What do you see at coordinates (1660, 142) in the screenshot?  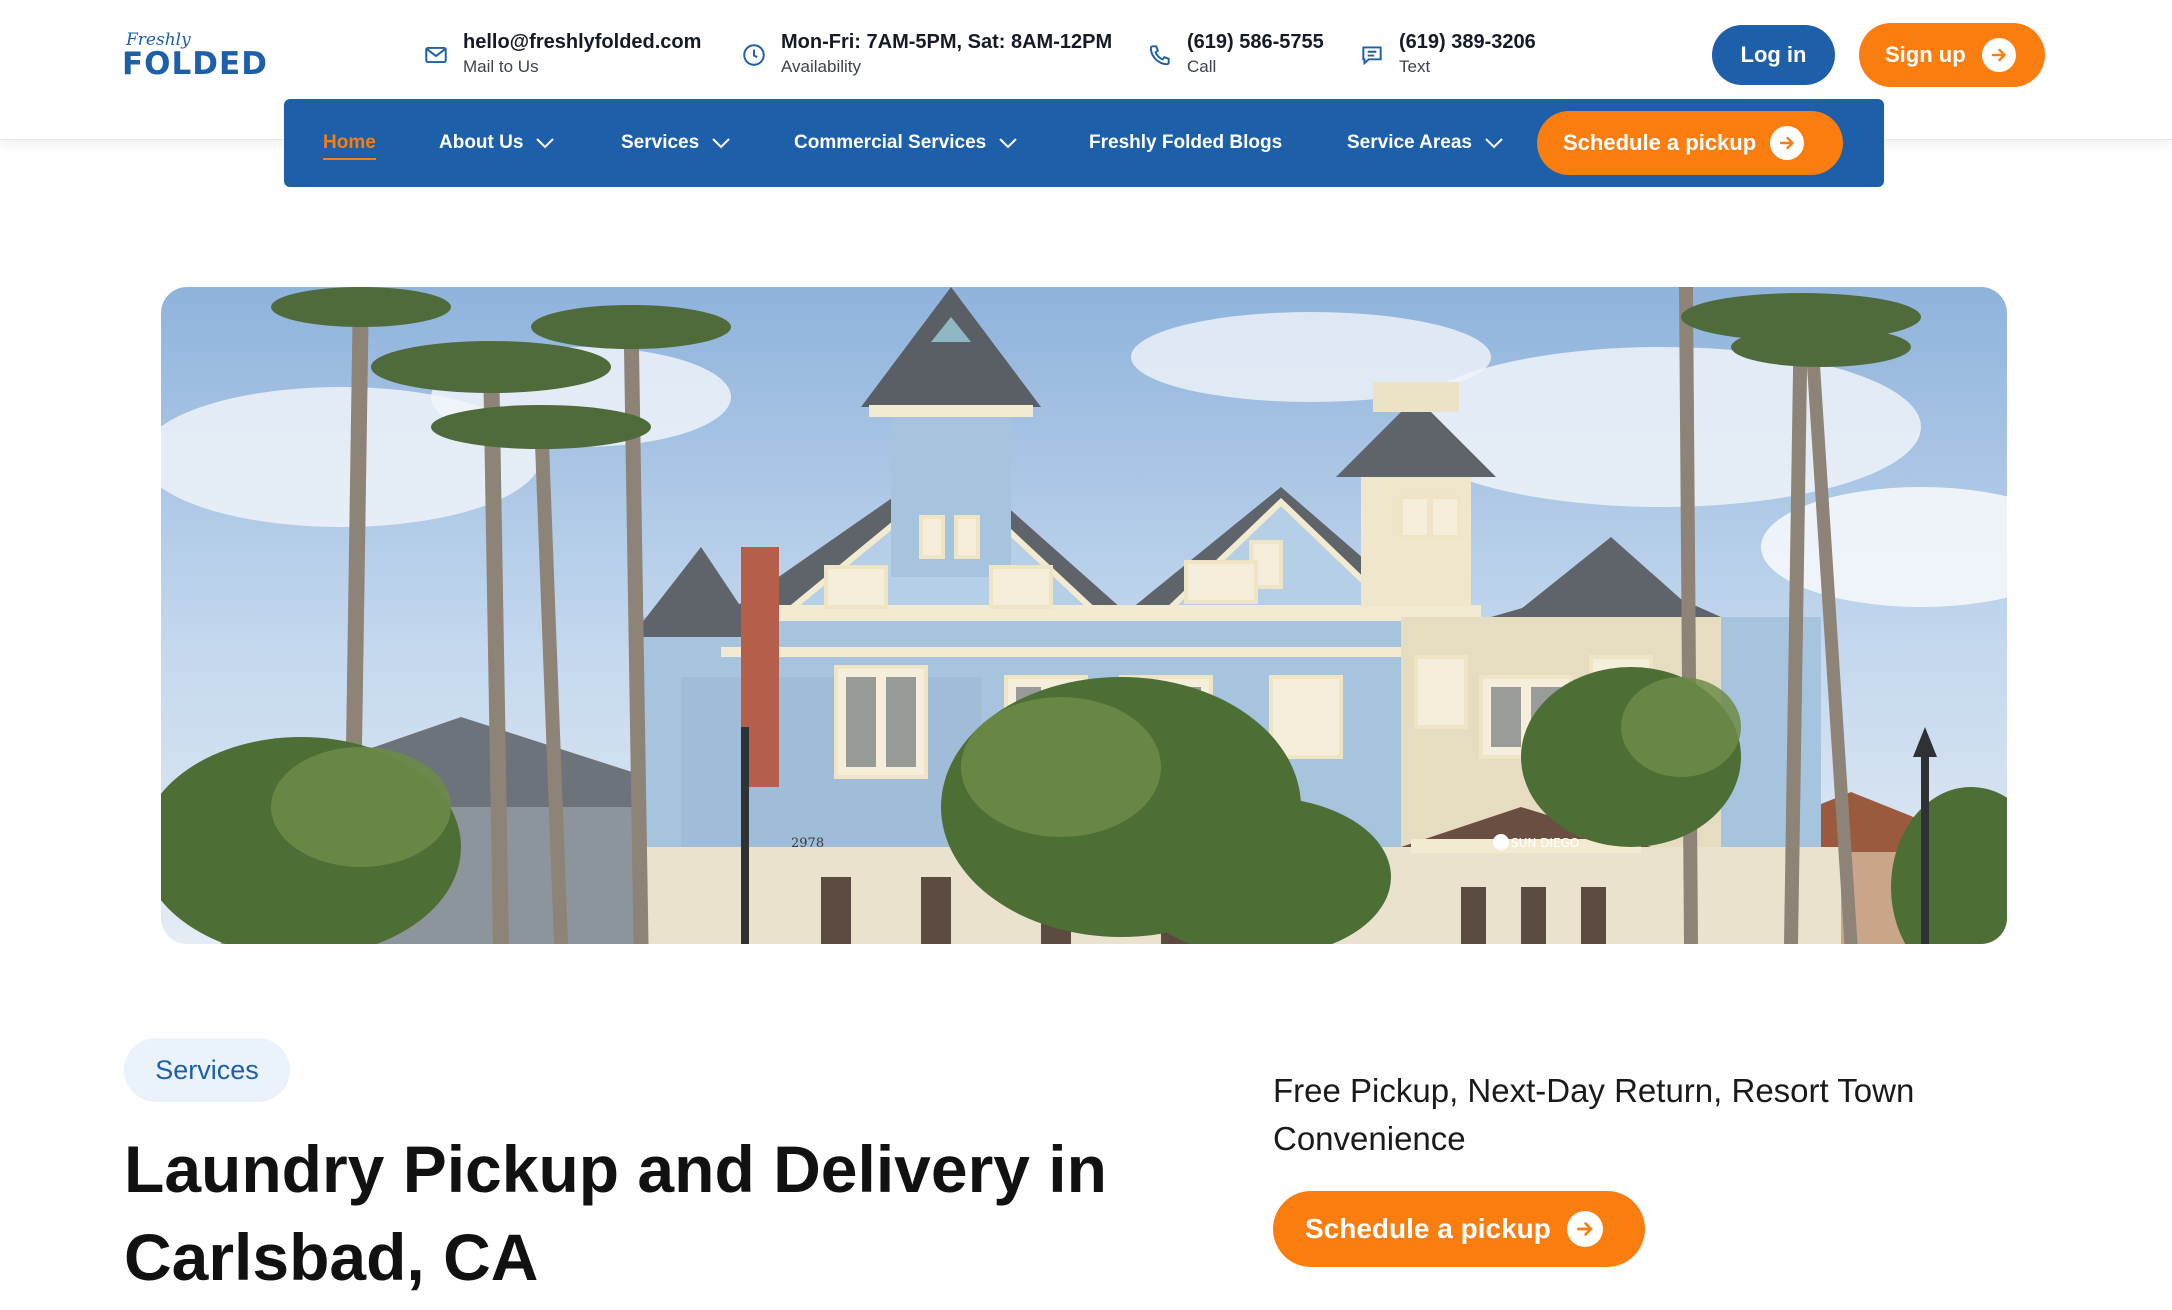 I see `nav-schedule-pickup-label: Schedule a pickup` at bounding box center [1660, 142].